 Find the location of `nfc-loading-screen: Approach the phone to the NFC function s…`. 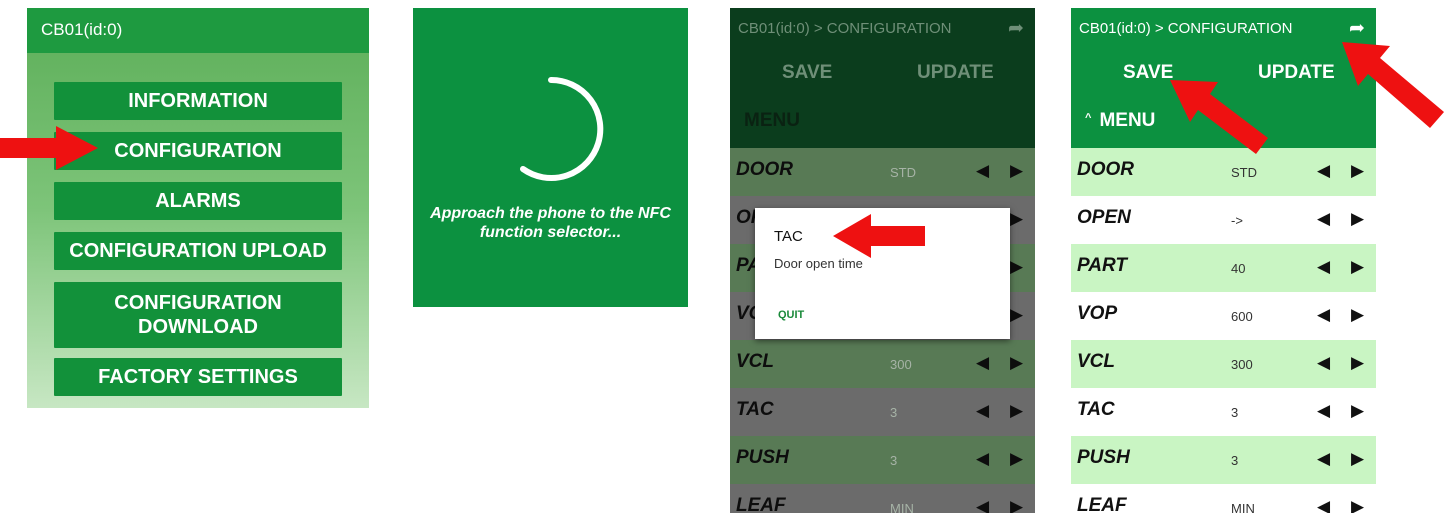

nfc-loading-screen: Approach the phone to the NFC function s… is located at coordinates (550, 157).